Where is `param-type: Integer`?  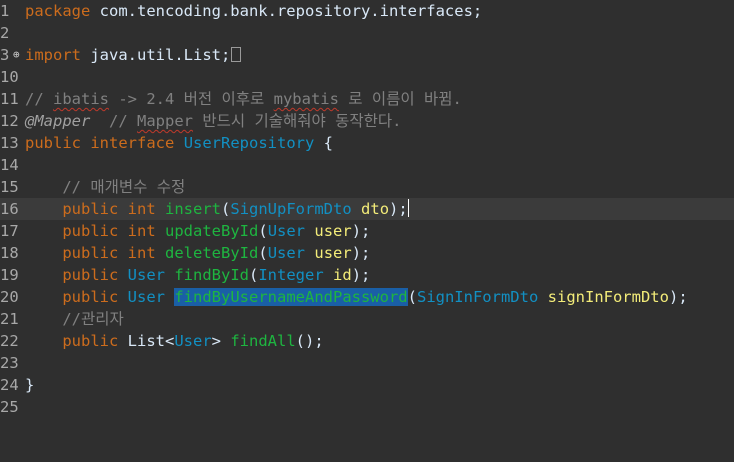
param-type: Integer is located at coordinates (291, 275).